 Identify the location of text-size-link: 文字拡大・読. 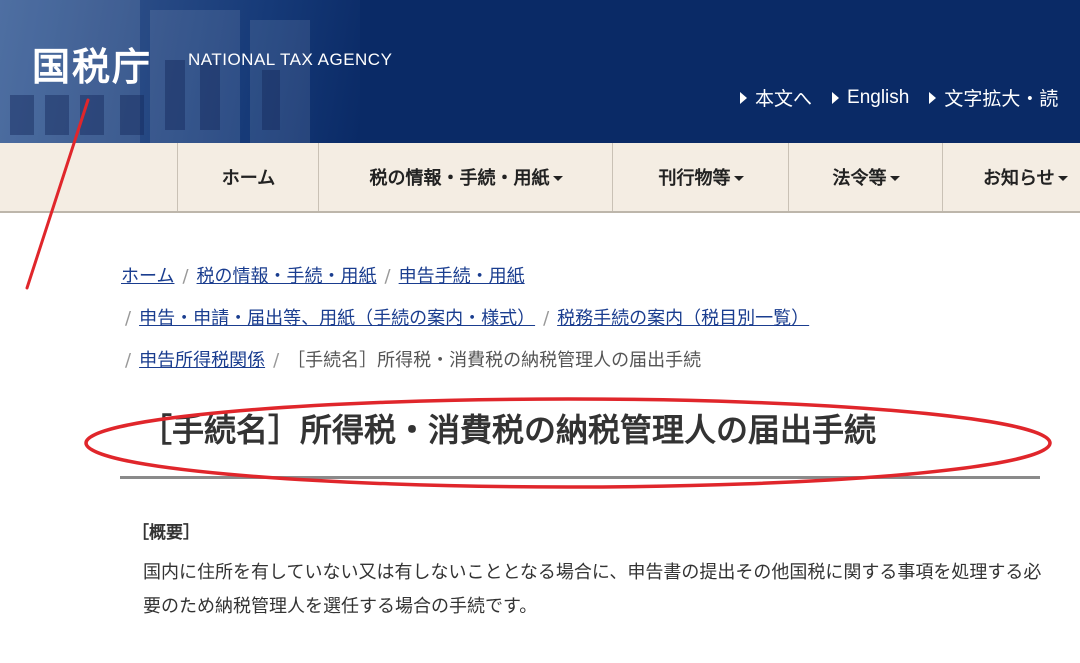
(993, 97).